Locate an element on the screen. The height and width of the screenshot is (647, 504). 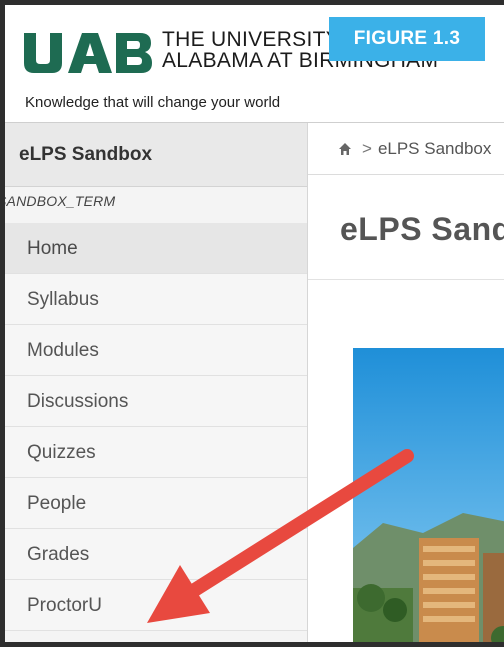
uab-logo is located at coordinates (88, 53).